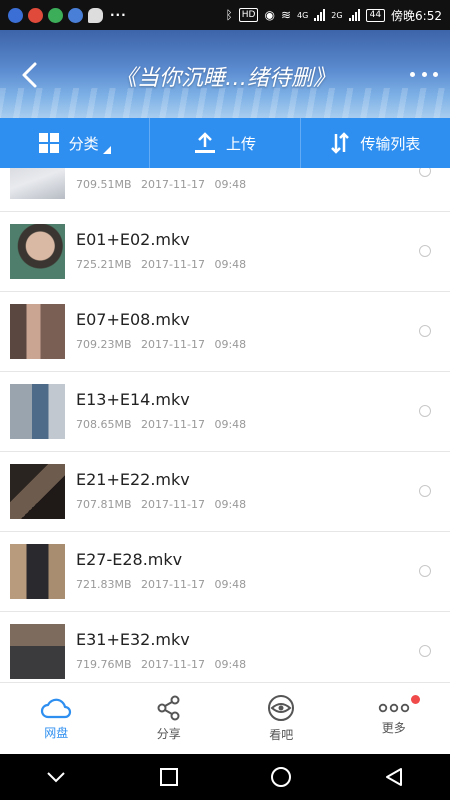 This screenshot has width=450, height=800. Describe the element at coordinates (225, 647) in the screenshot. I see `file-row: E31+E32.mkv 719.76MB 2017-11-17 09:48` at that location.